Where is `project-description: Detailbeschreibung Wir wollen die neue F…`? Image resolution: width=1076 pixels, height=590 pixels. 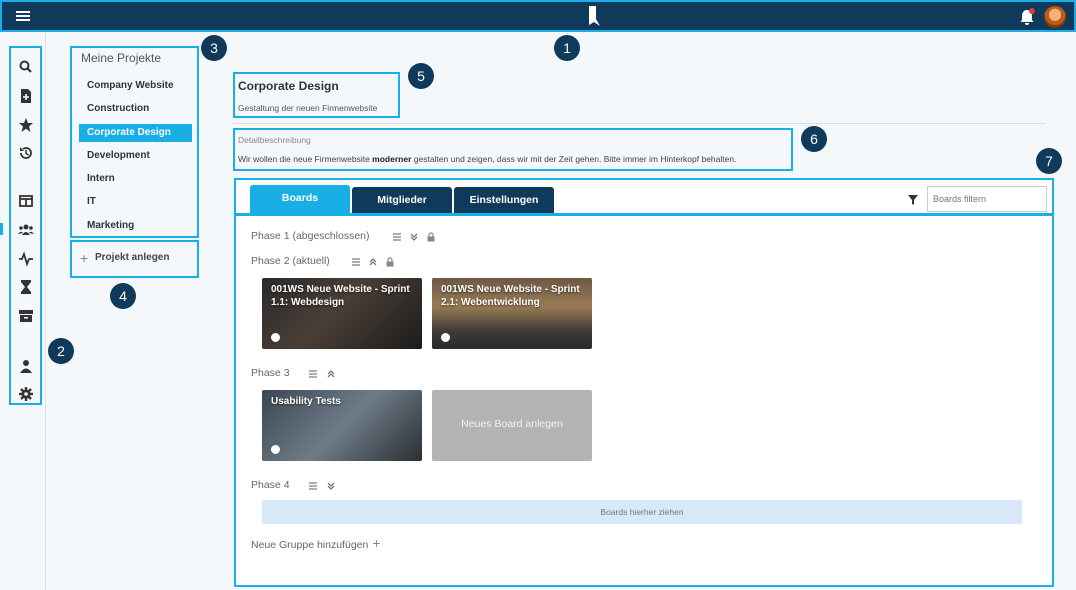
project-description: Detailbeschreibung Wir wollen die neue F… is located at coordinates (513, 149).